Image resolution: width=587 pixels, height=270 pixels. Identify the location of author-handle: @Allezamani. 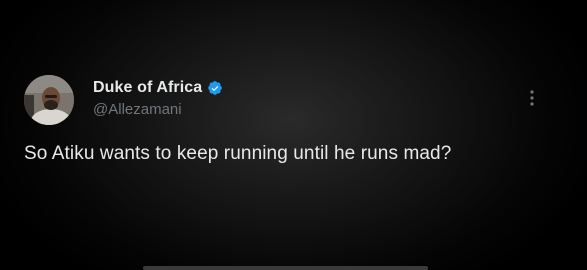
(137, 109).